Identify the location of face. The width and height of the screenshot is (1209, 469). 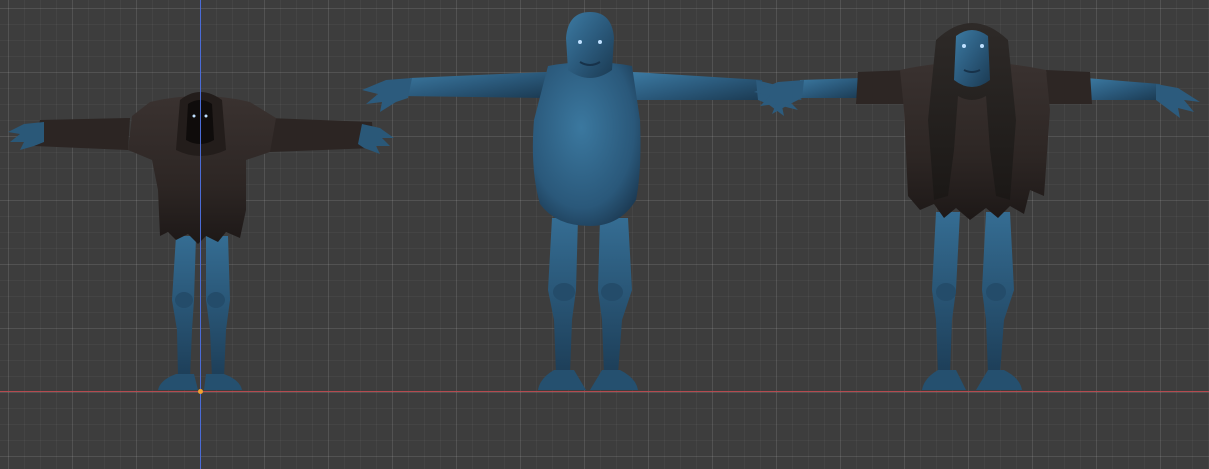
(972, 58).